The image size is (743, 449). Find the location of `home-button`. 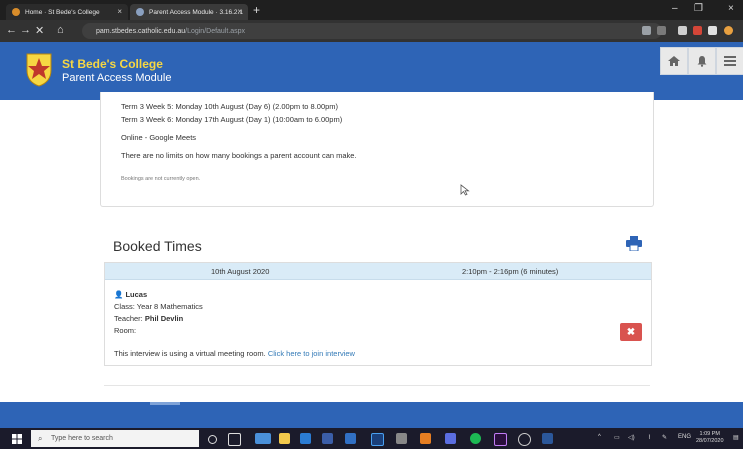

home-button is located at coordinates (674, 61).